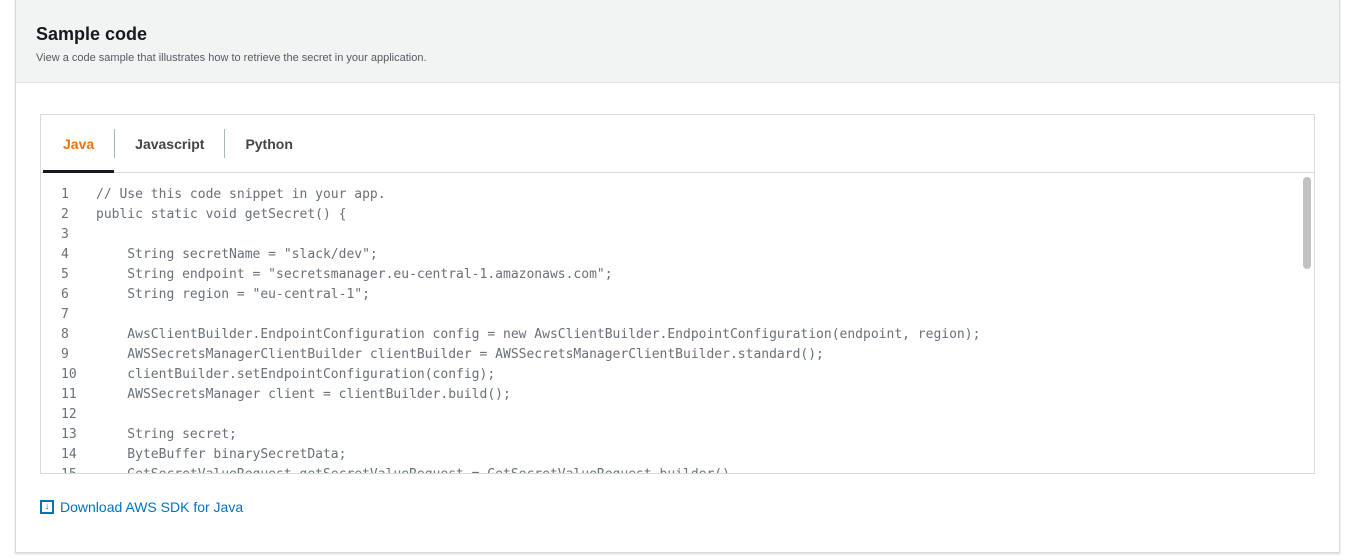  I want to click on download-icon: ↓, so click(47, 507).